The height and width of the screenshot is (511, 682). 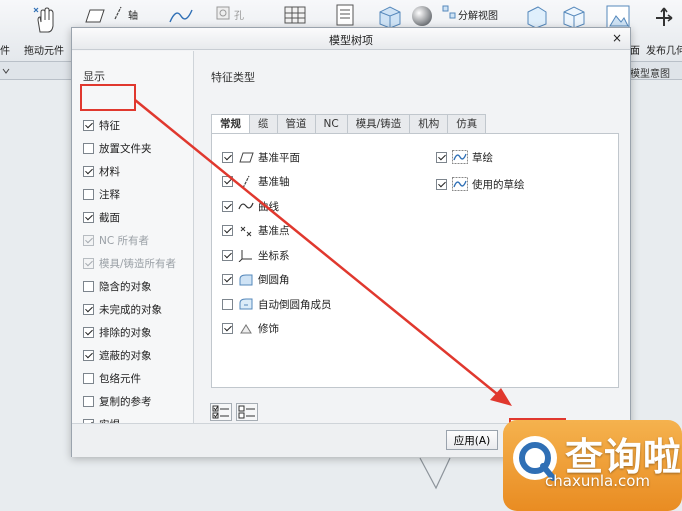 What do you see at coordinates (597, 481) in the screenshot?
I see `watermark-en-text: chaxunla.com` at bounding box center [597, 481].